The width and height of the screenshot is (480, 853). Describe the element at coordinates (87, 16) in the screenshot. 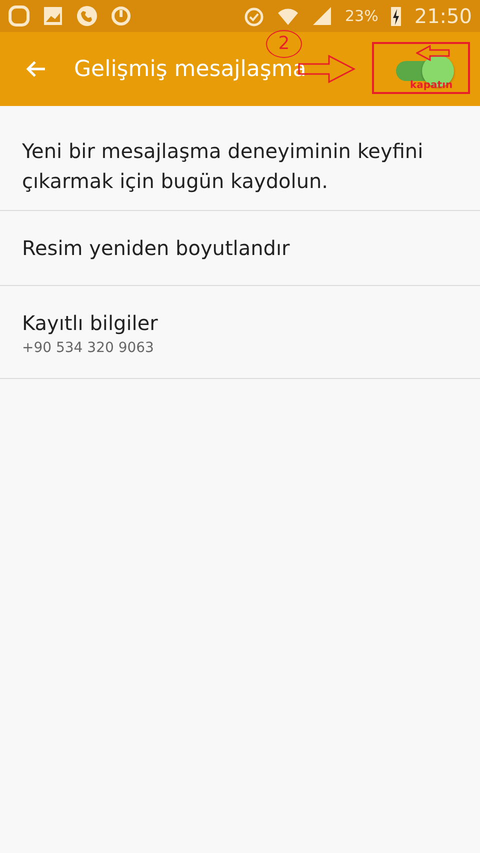

I see `phone-icon` at that location.